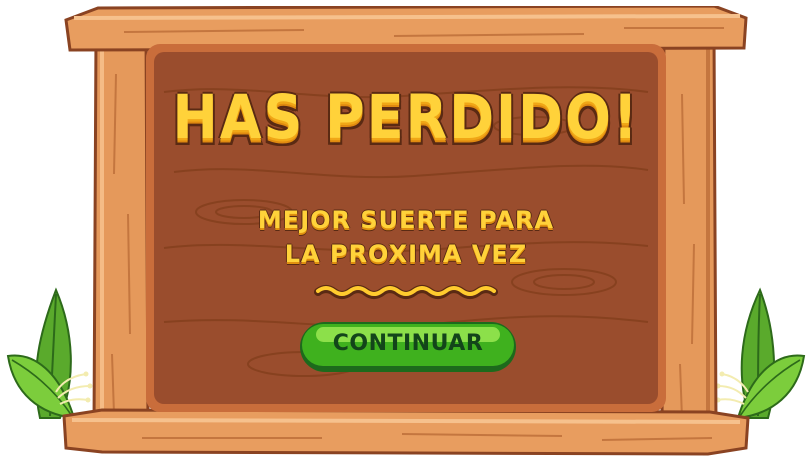  What do you see at coordinates (406, 292) in the screenshot?
I see `wavy-line-icon` at bounding box center [406, 292].